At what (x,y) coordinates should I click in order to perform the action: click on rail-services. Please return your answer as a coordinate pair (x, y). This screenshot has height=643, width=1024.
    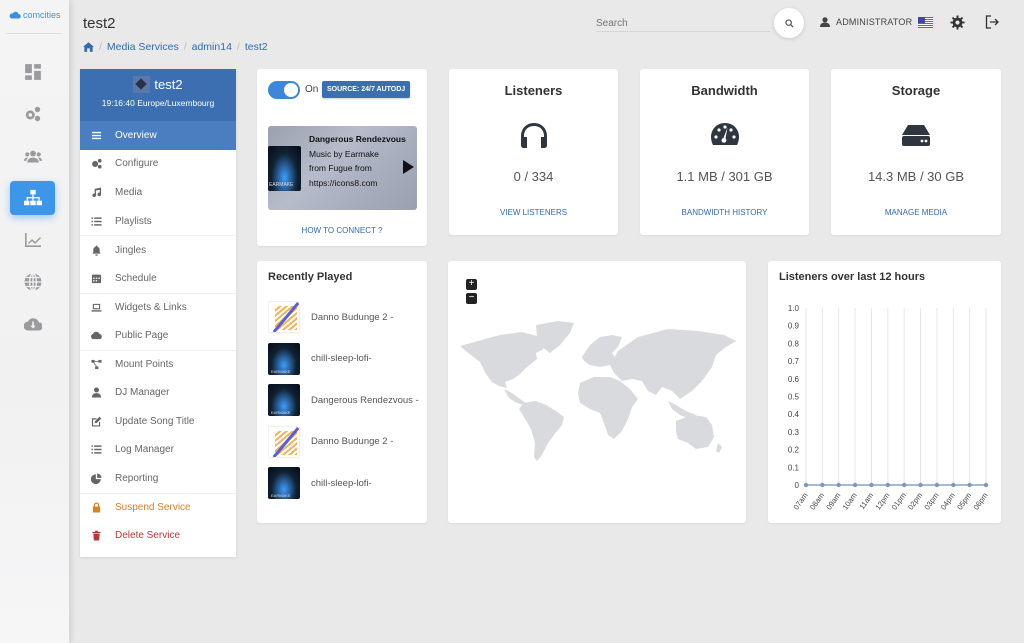
    Looking at the image, I should click on (32, 198).